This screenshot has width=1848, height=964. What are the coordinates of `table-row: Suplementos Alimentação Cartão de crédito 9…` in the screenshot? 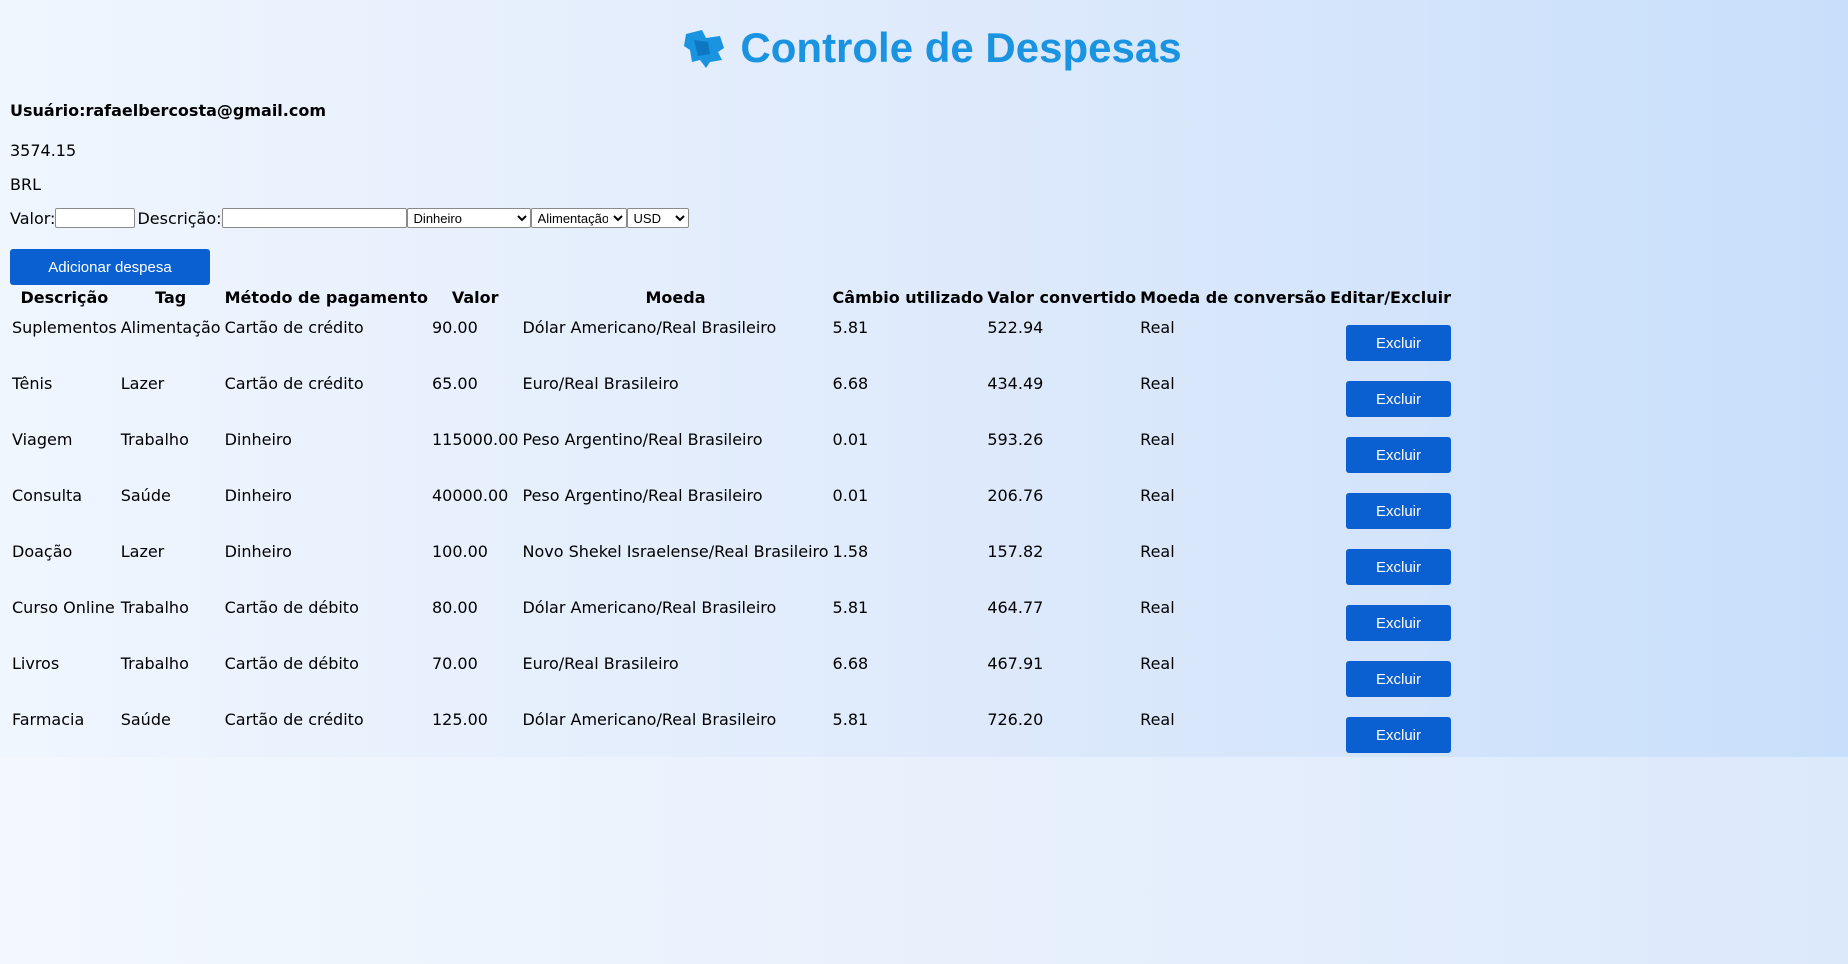 It's located at (731, 337).